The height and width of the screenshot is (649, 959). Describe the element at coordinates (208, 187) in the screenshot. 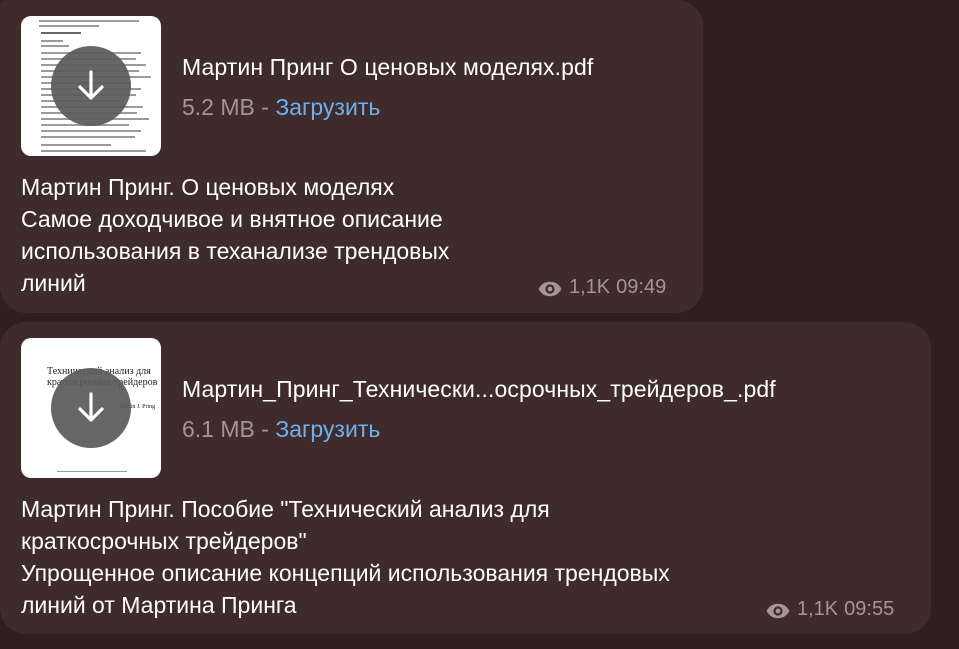

I see `caption-line: Мартин Принг. О ценовых моделях` at that location.